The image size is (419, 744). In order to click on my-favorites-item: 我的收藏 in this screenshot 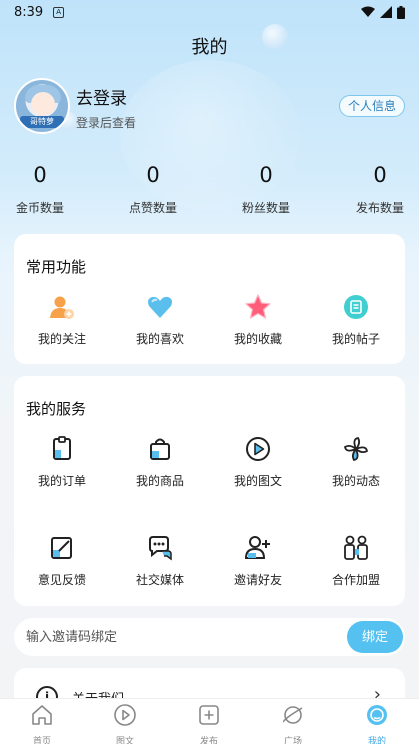, I will do `click(258, 319)`.